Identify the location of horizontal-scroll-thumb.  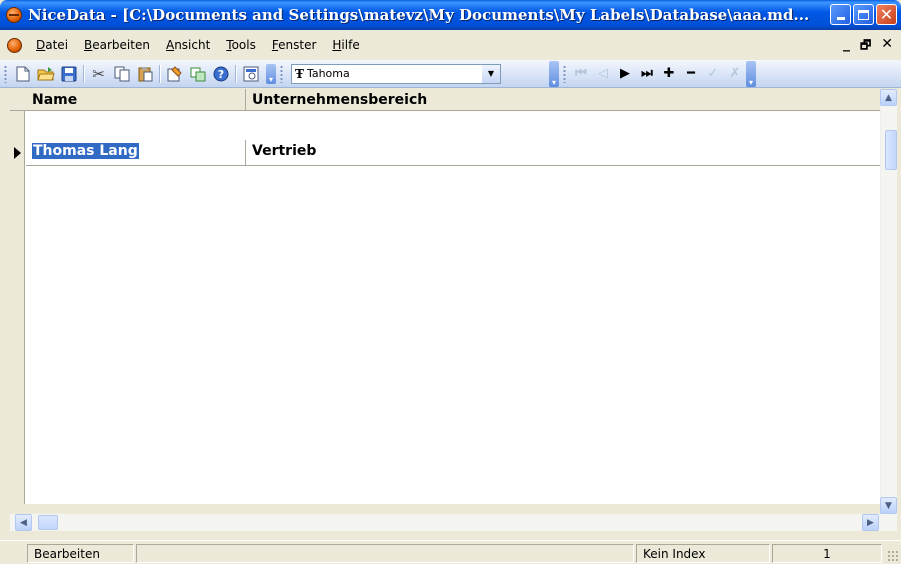
(48, 522).